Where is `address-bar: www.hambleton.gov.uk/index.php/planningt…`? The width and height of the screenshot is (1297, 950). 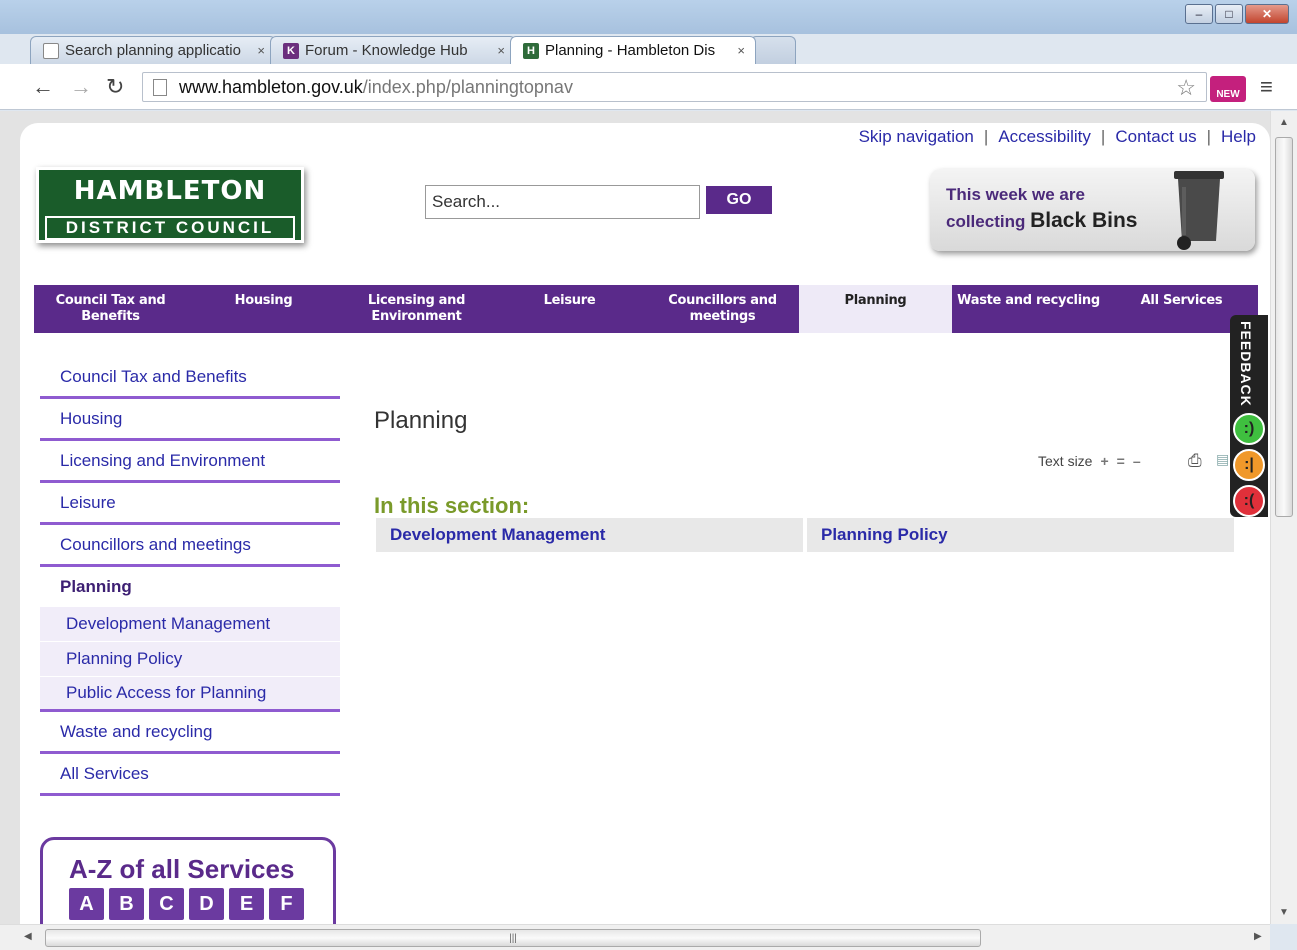
address-bar: www.hambleton.gov.uk/index.php/planningt… is located at coordinates (674, 87).